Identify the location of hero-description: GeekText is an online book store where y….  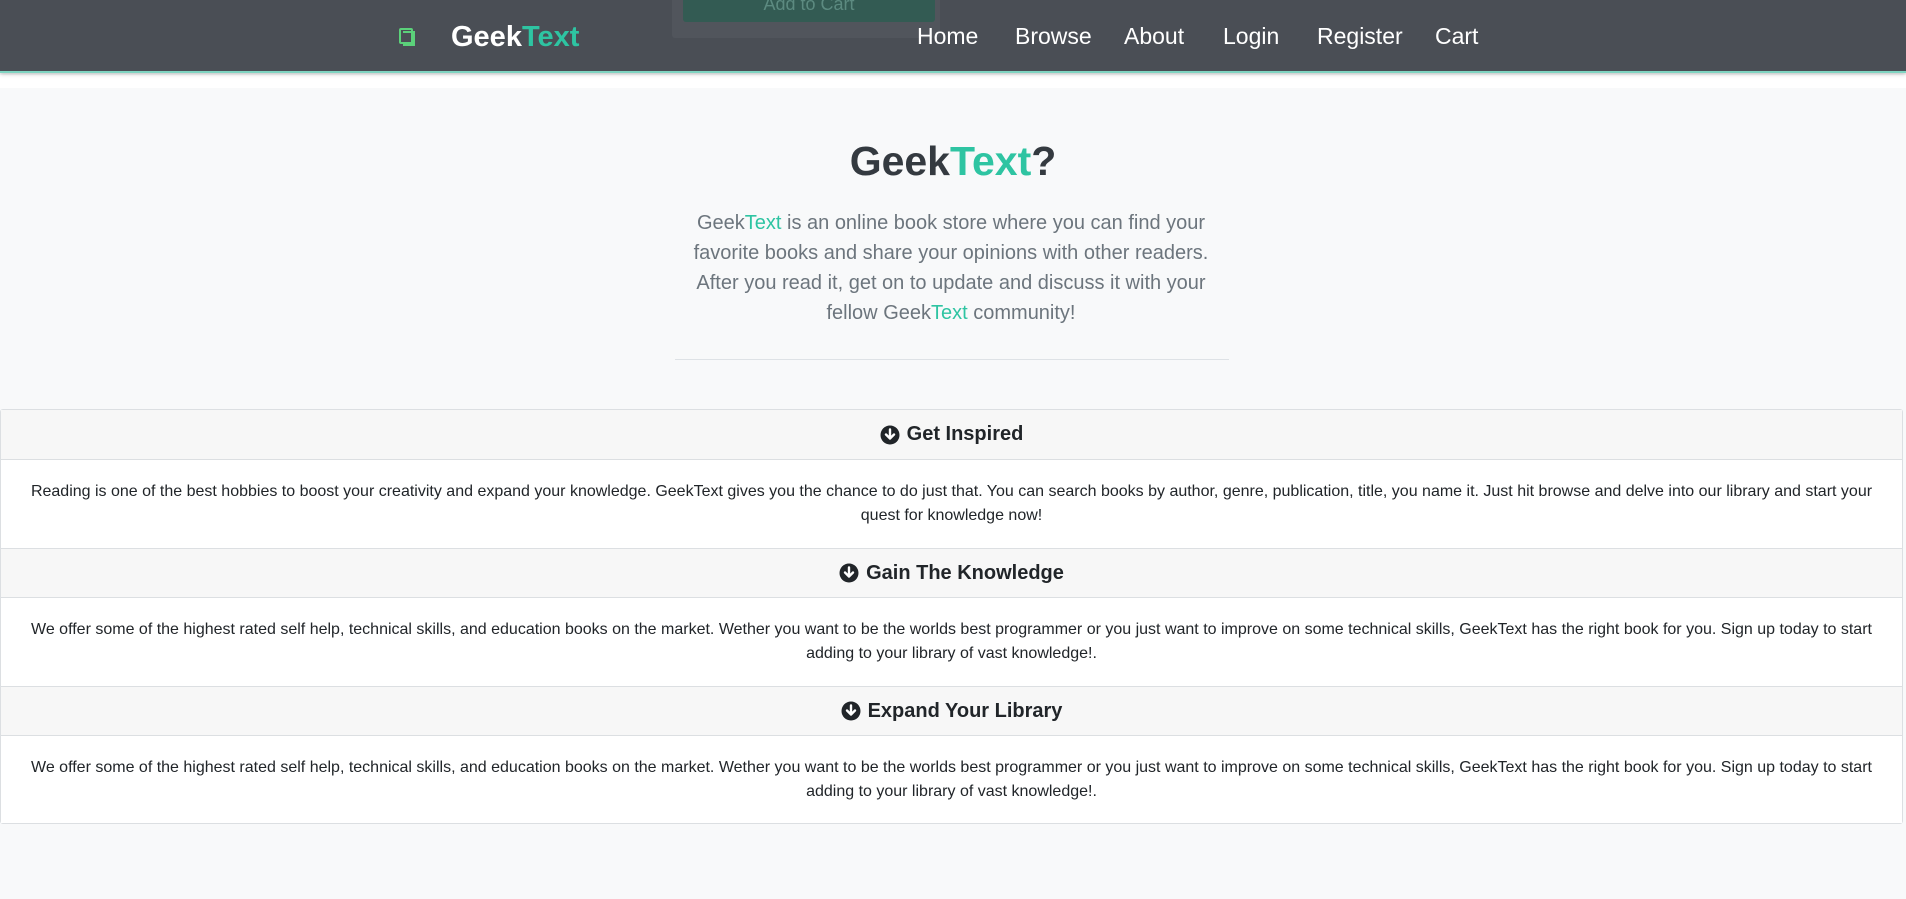
(951, 268).